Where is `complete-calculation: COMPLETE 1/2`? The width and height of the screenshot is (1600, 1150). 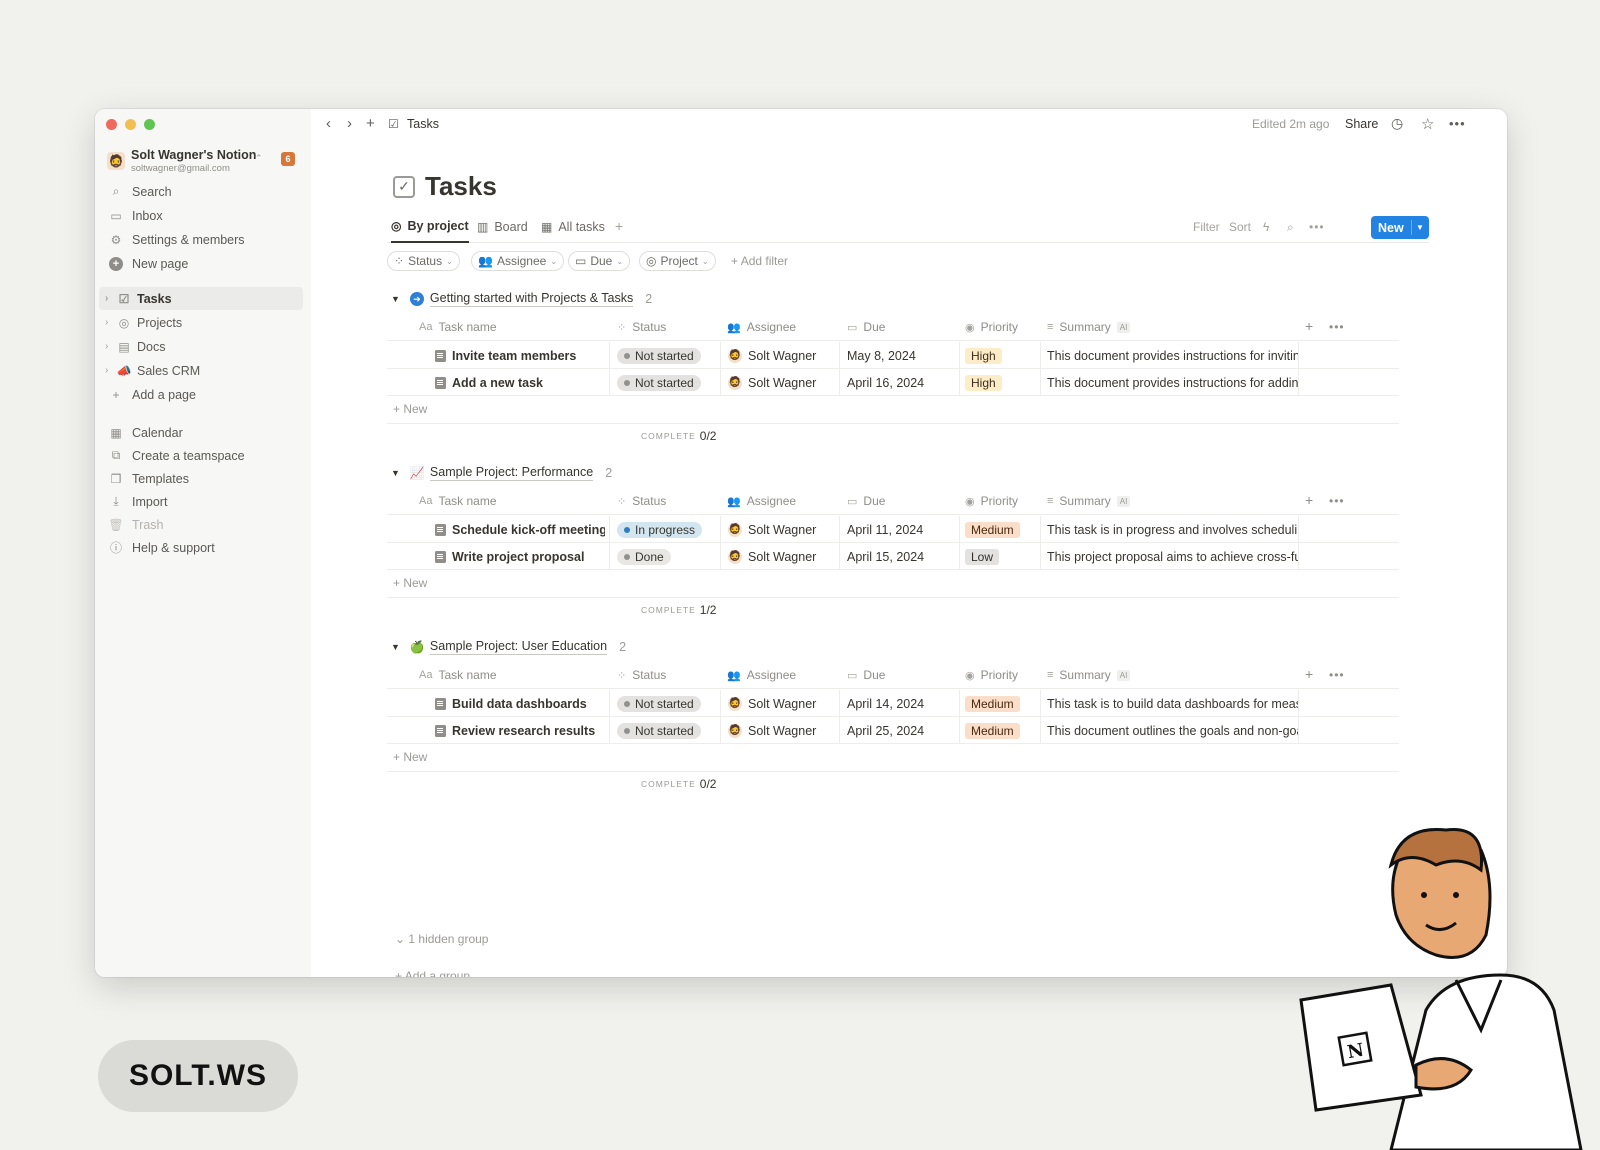 complete-calculation: COMPLETE 1/2 is located at coordinates (678, 610).